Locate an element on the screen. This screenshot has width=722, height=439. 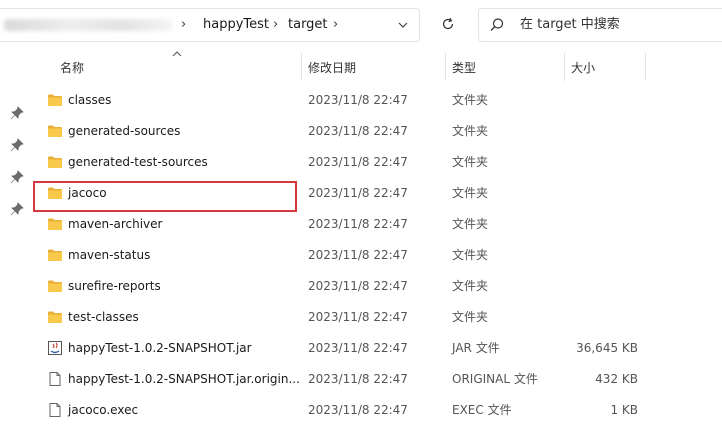
file-row: maven-archiver 2023/11/8 22:47 文件夹 is located at coordinates (345, 224).